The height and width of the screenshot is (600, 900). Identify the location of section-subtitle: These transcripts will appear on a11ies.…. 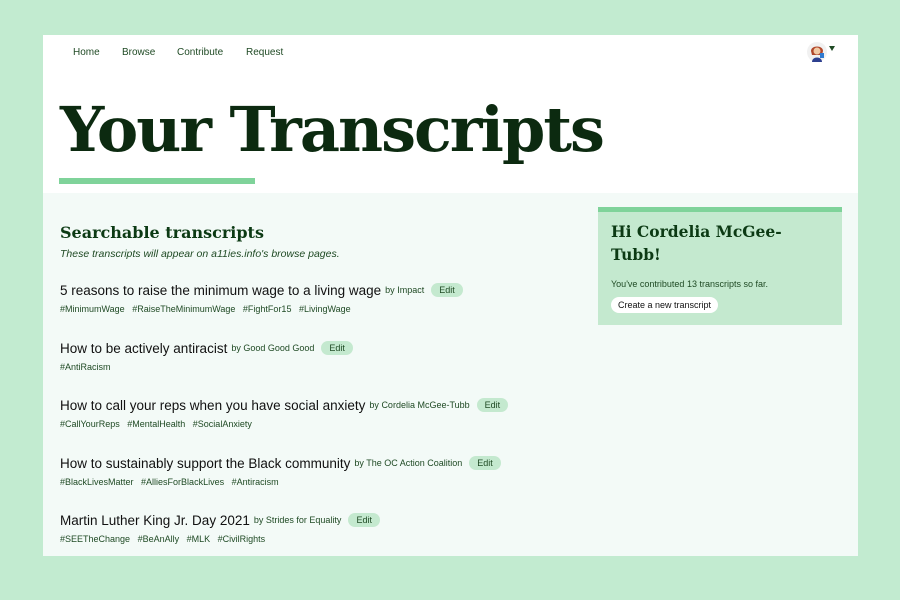
(200, 254).